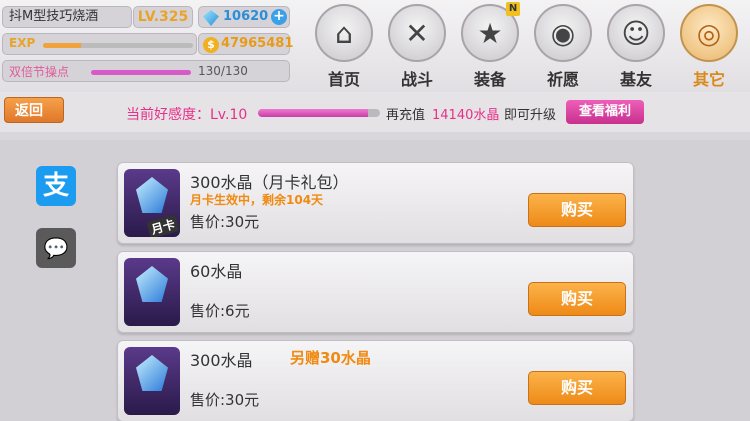 Image resolution: width=750 pixels, height=421 pixels. I want to click on recharge-prefix: 再充值, so click(406, 115).